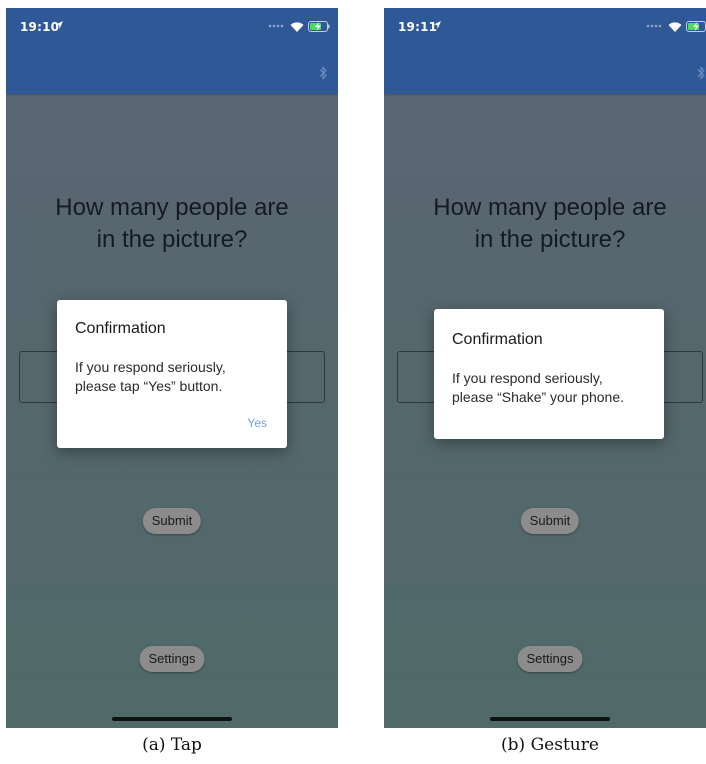 The width and height of the screenshot is (706, 764). Describe the element at coordinates (172, 745) in the screenshot. I see `caption-tap: (a) Tap` at that location.